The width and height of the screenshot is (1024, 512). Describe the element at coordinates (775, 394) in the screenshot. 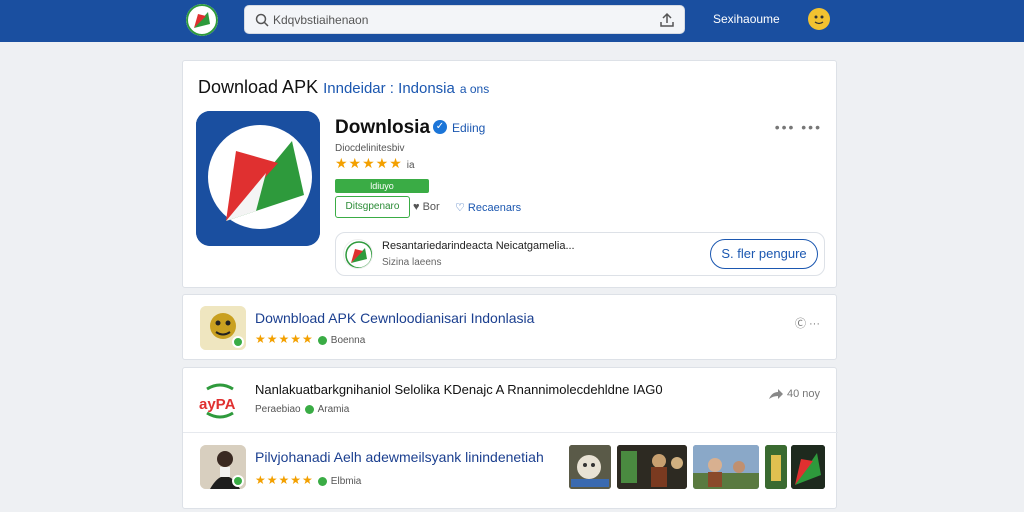

I see `share-icon` at that location.